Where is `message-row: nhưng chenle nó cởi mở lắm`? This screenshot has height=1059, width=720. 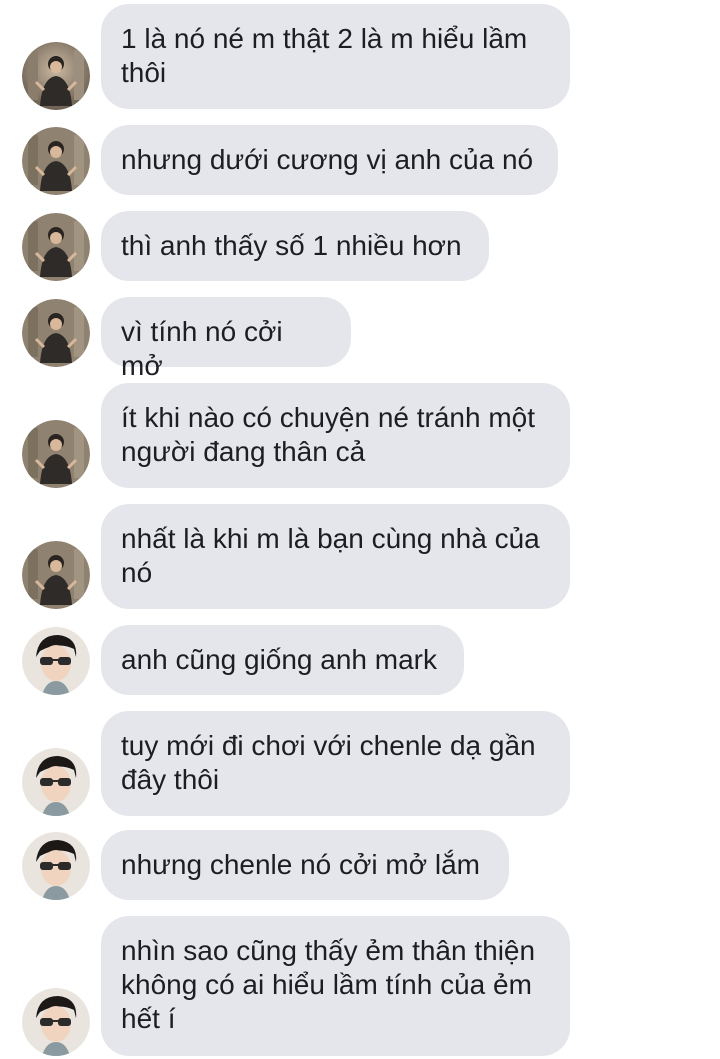
message-row: nhưng chenle nó cởi mở lắm is located at coordinates (360, 865).